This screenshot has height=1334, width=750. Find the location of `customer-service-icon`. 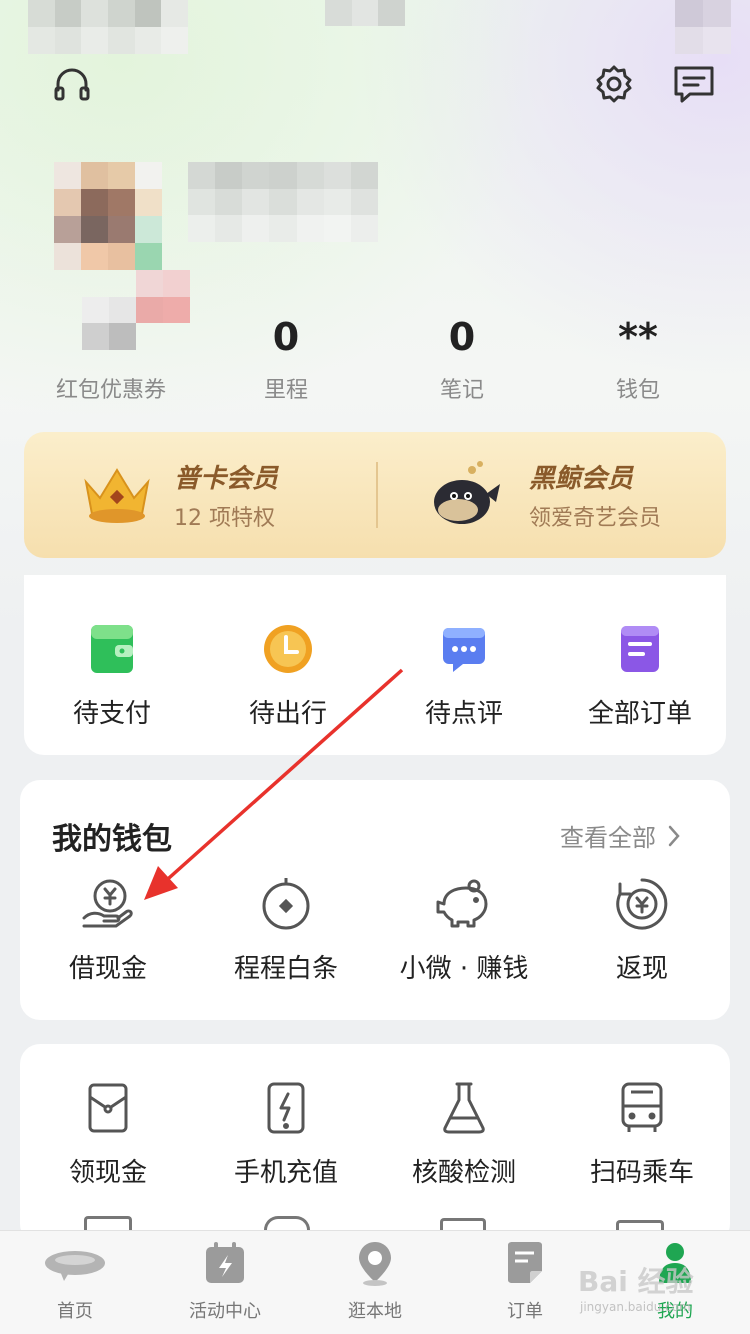

customer-service-icon is located at coordinates (72, 84).